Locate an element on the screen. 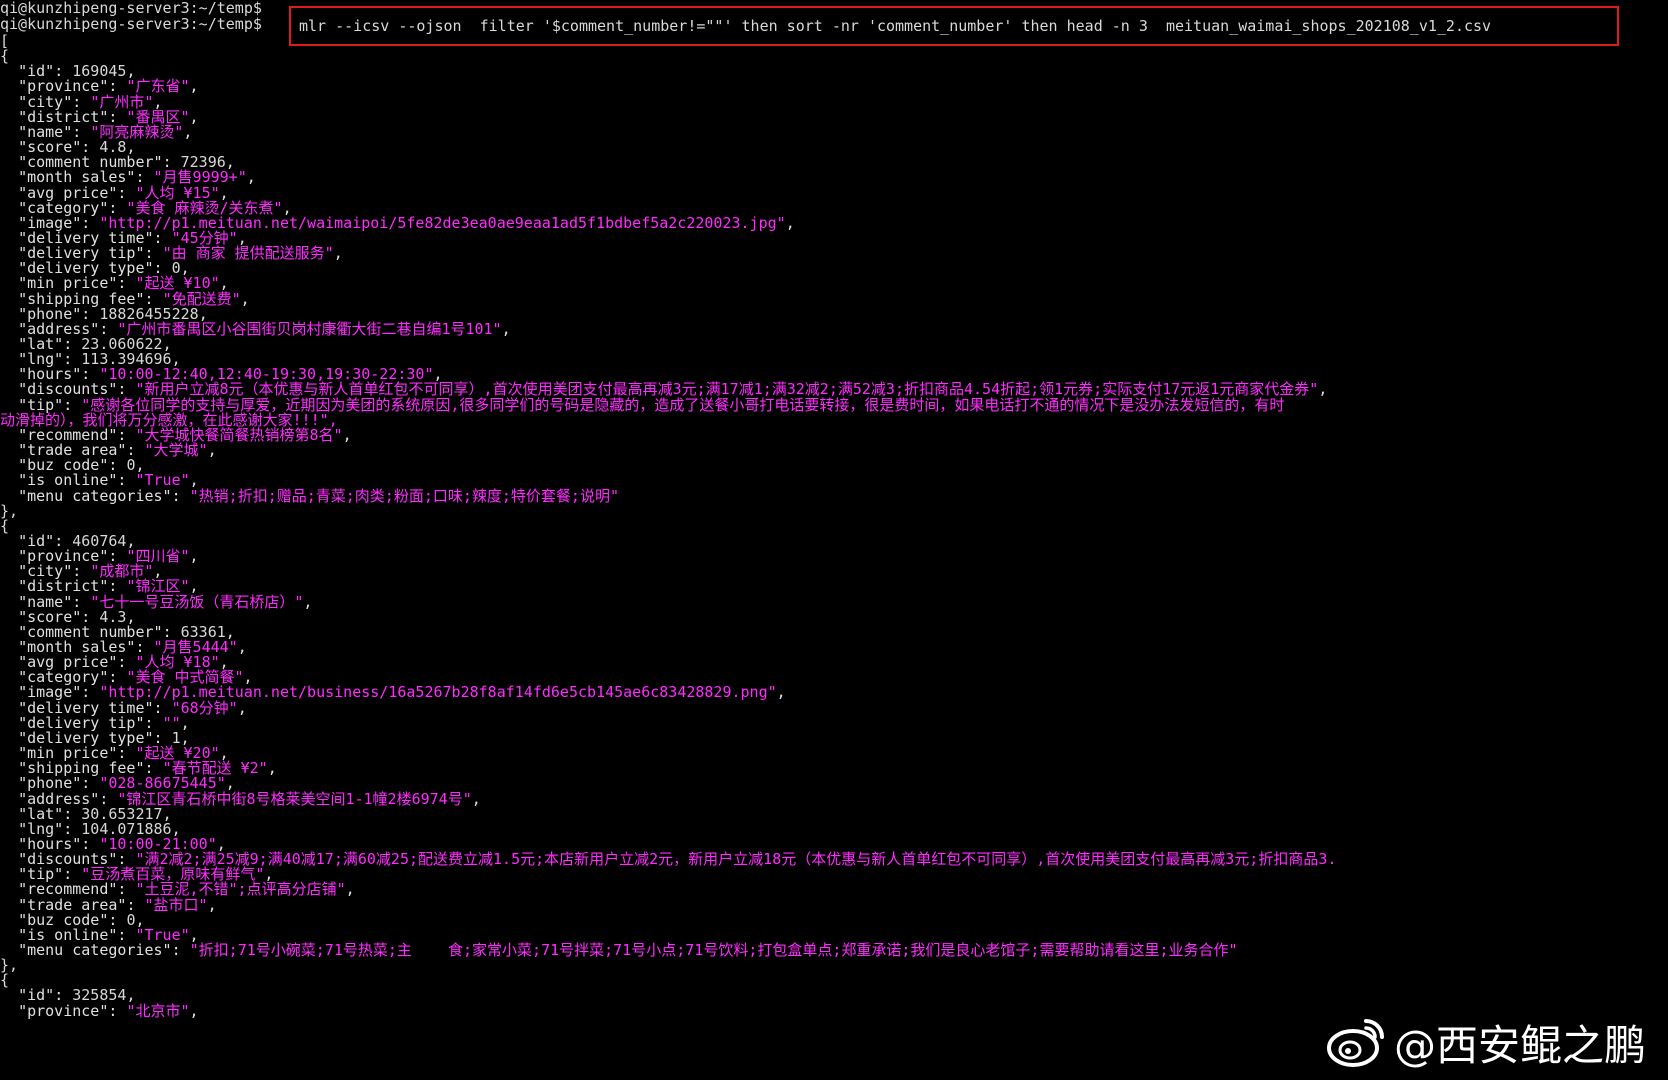 Image resolution: width=1668 pixels, height=1080 pixels. output-line: "province": "四川省", is located at coordinates (108, 556).